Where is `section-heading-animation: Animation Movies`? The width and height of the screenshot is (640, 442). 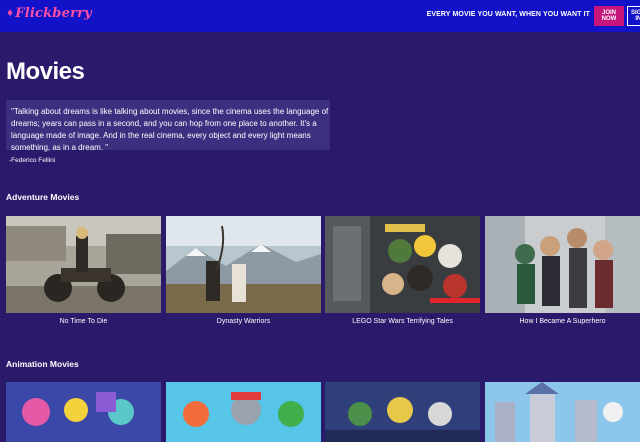
section-heading-animation: Animation Movies is located at coordinates (42, 364).